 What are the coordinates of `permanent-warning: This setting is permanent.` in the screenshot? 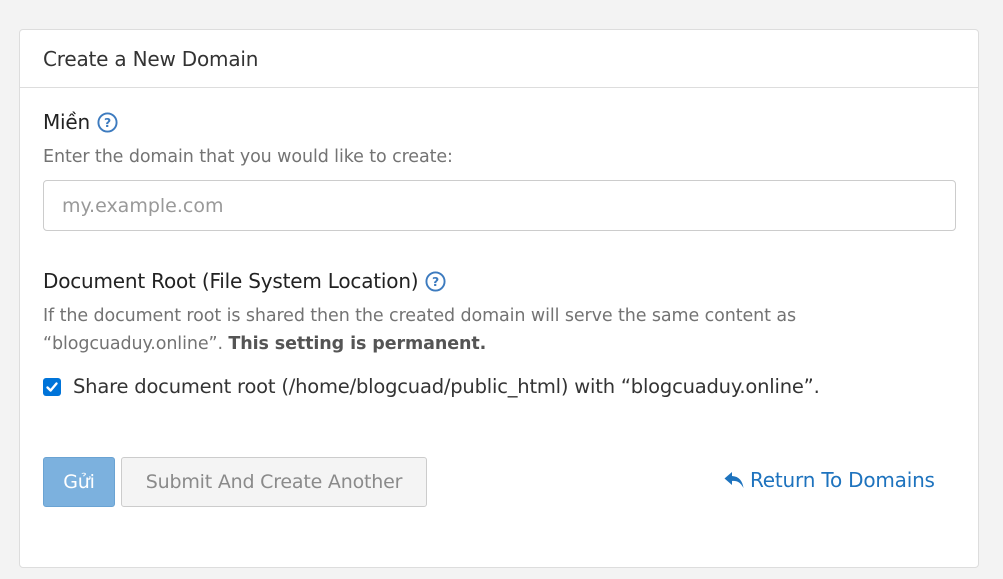 It's located at (357, 344).